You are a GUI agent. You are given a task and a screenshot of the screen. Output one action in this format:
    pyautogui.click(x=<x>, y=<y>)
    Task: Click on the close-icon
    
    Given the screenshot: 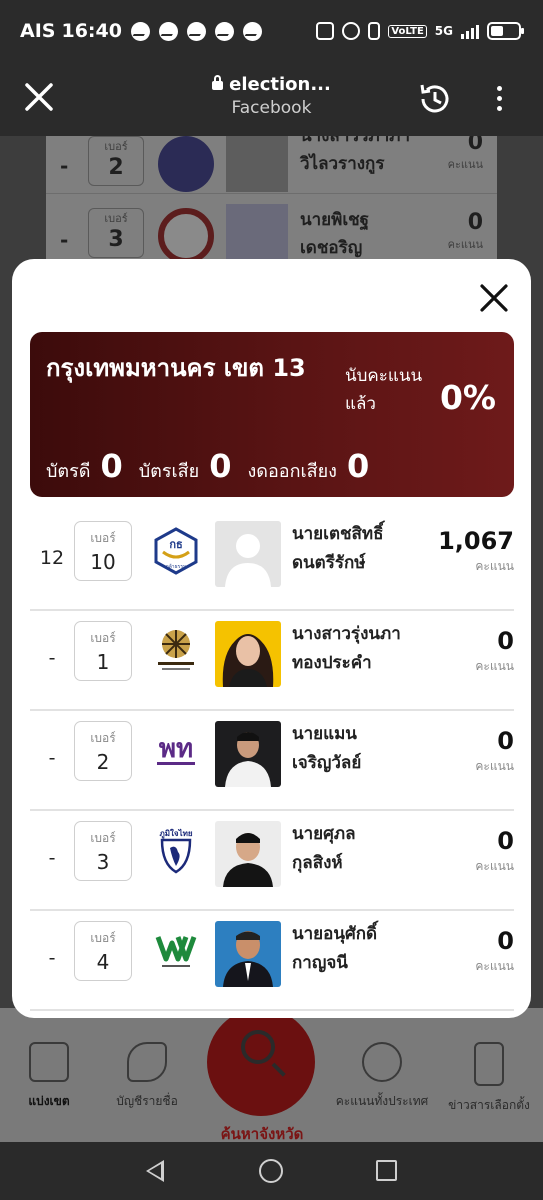 What is the action you would take?
    pyautogui.click(x=494, y=298)
    